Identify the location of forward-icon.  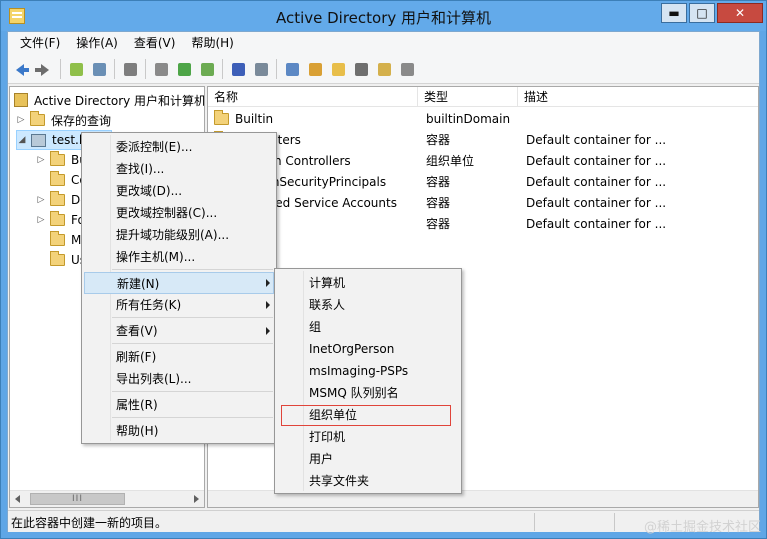
(42, 69).